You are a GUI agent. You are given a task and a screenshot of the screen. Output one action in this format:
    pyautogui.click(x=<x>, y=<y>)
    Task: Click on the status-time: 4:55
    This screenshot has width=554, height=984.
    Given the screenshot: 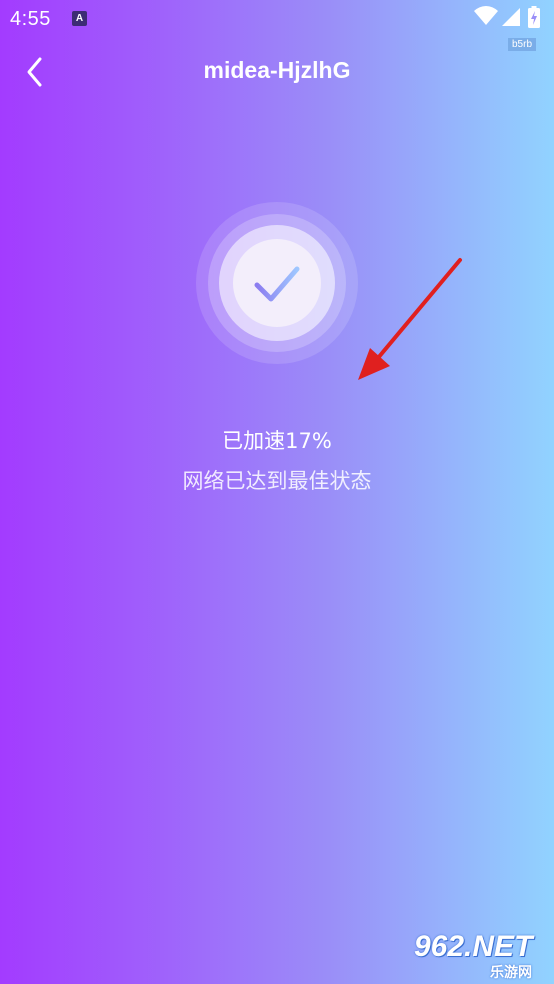 What is the action you would take?
    pyautogui.click(x=30, y=19)
    